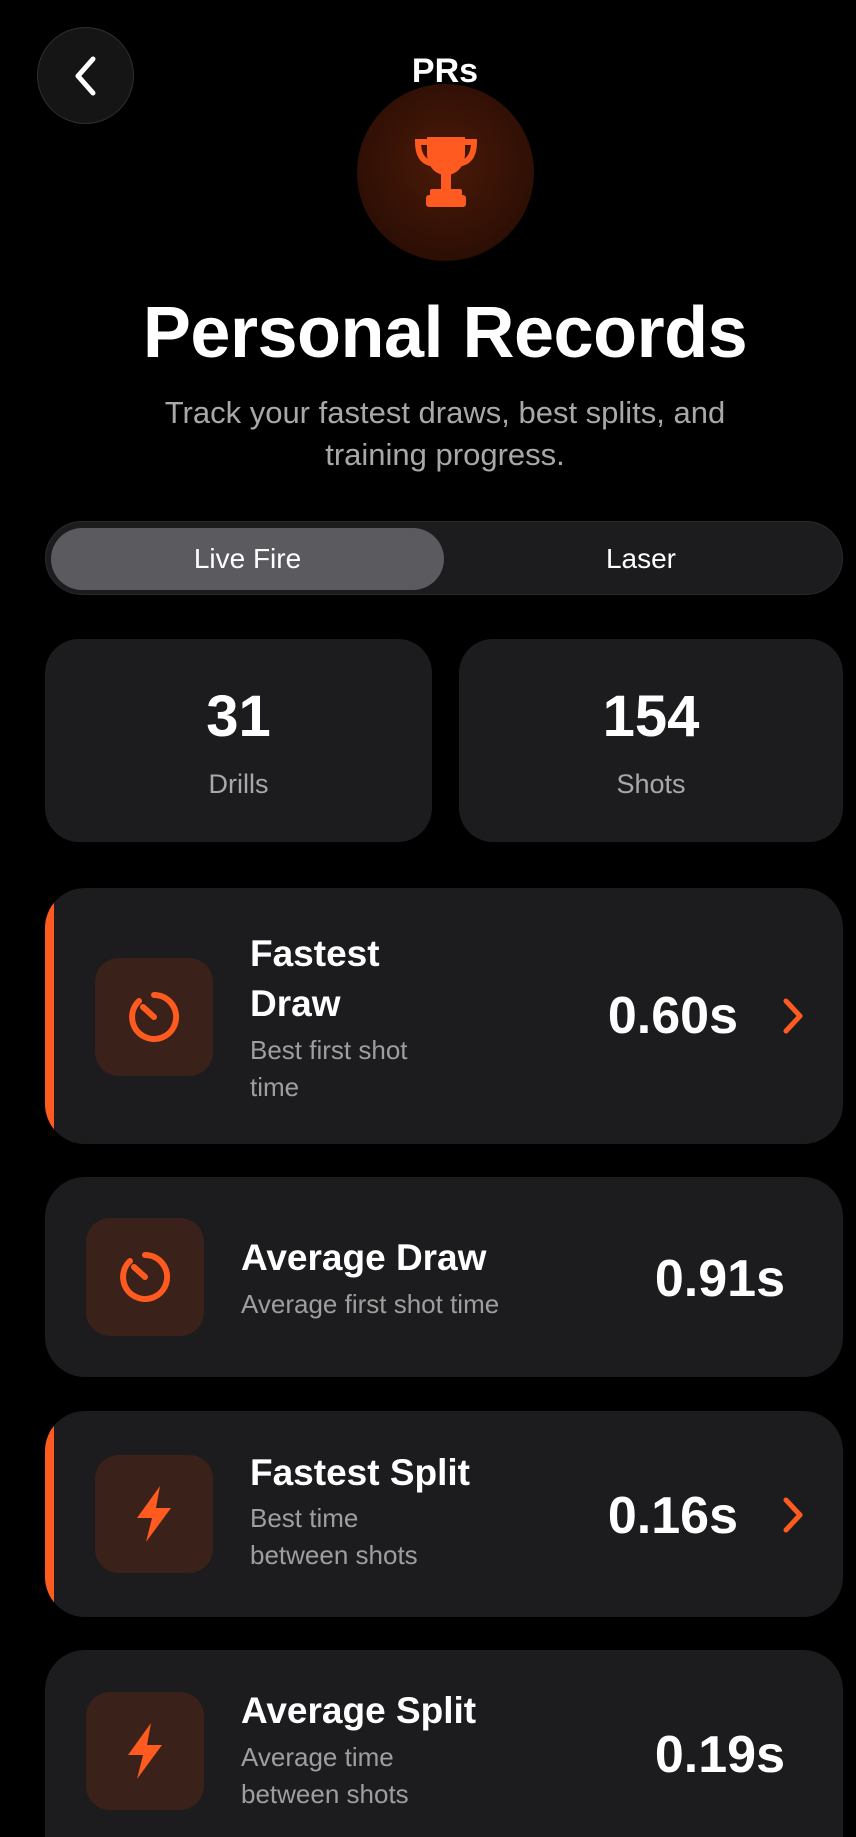 This screenshot has width=856, height=1837. I want to click on shots-stat-card: 154 Shots, so click(651, 740).